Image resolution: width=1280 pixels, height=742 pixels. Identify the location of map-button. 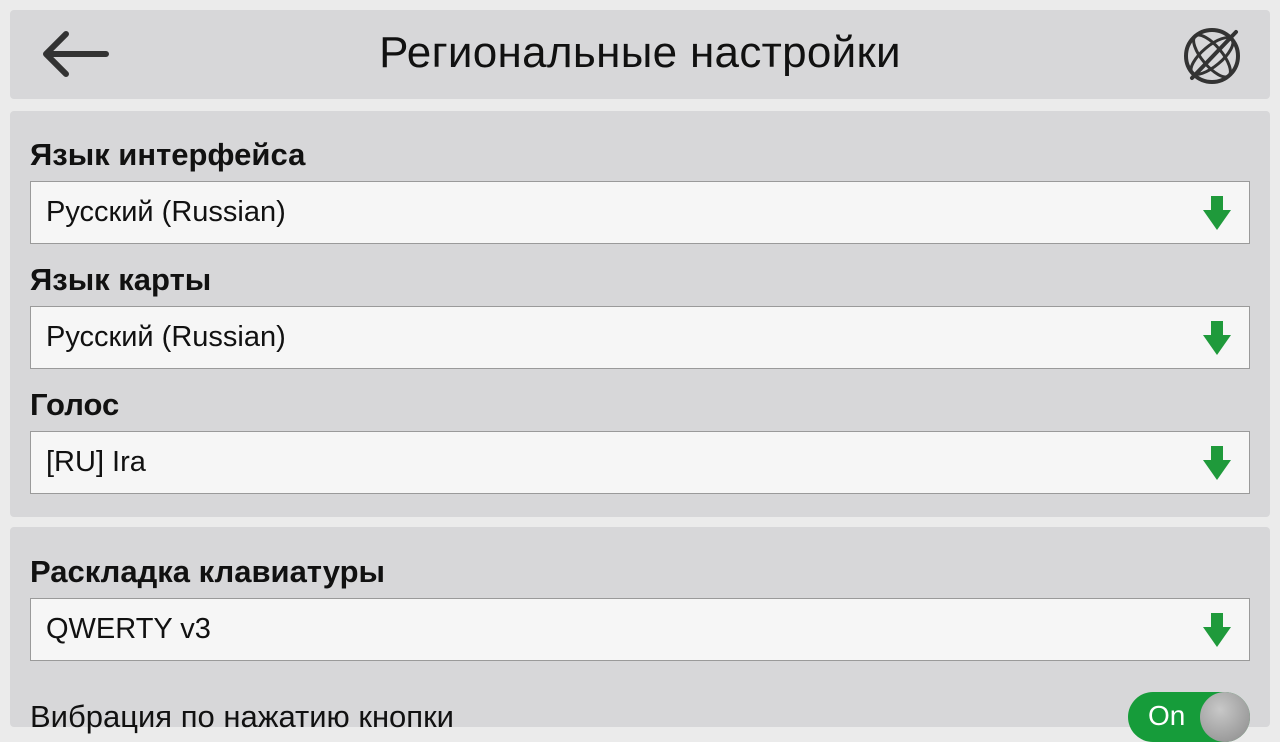
(1212, 56).